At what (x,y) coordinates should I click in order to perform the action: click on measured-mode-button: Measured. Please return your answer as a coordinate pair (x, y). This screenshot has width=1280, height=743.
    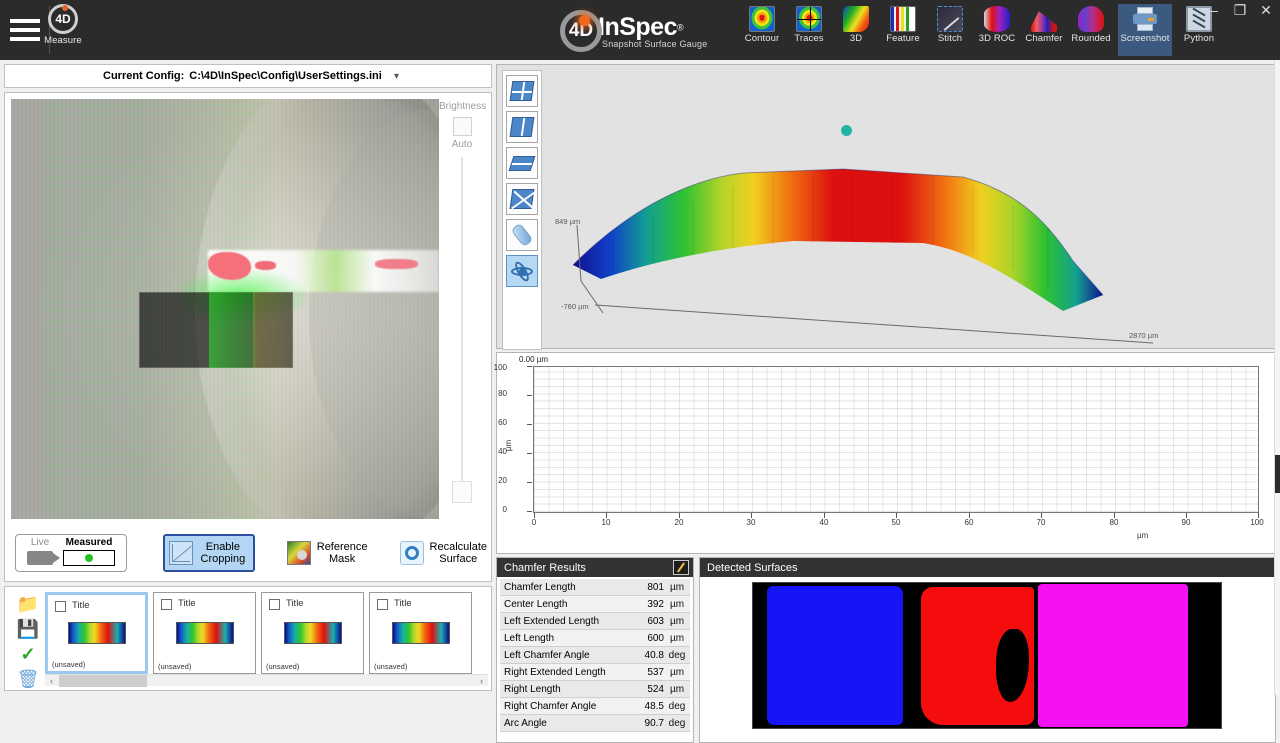
    Looking at the image, I should click on (89, 551).